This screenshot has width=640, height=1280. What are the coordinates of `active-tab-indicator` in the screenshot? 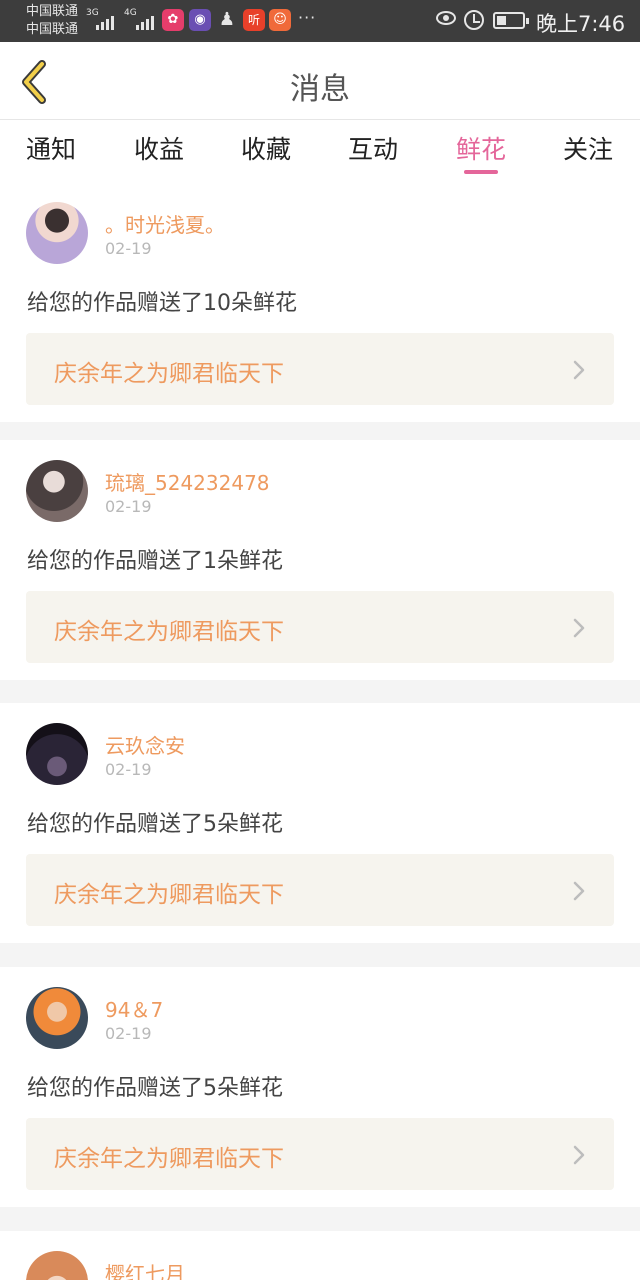 It's located at (481, 172).